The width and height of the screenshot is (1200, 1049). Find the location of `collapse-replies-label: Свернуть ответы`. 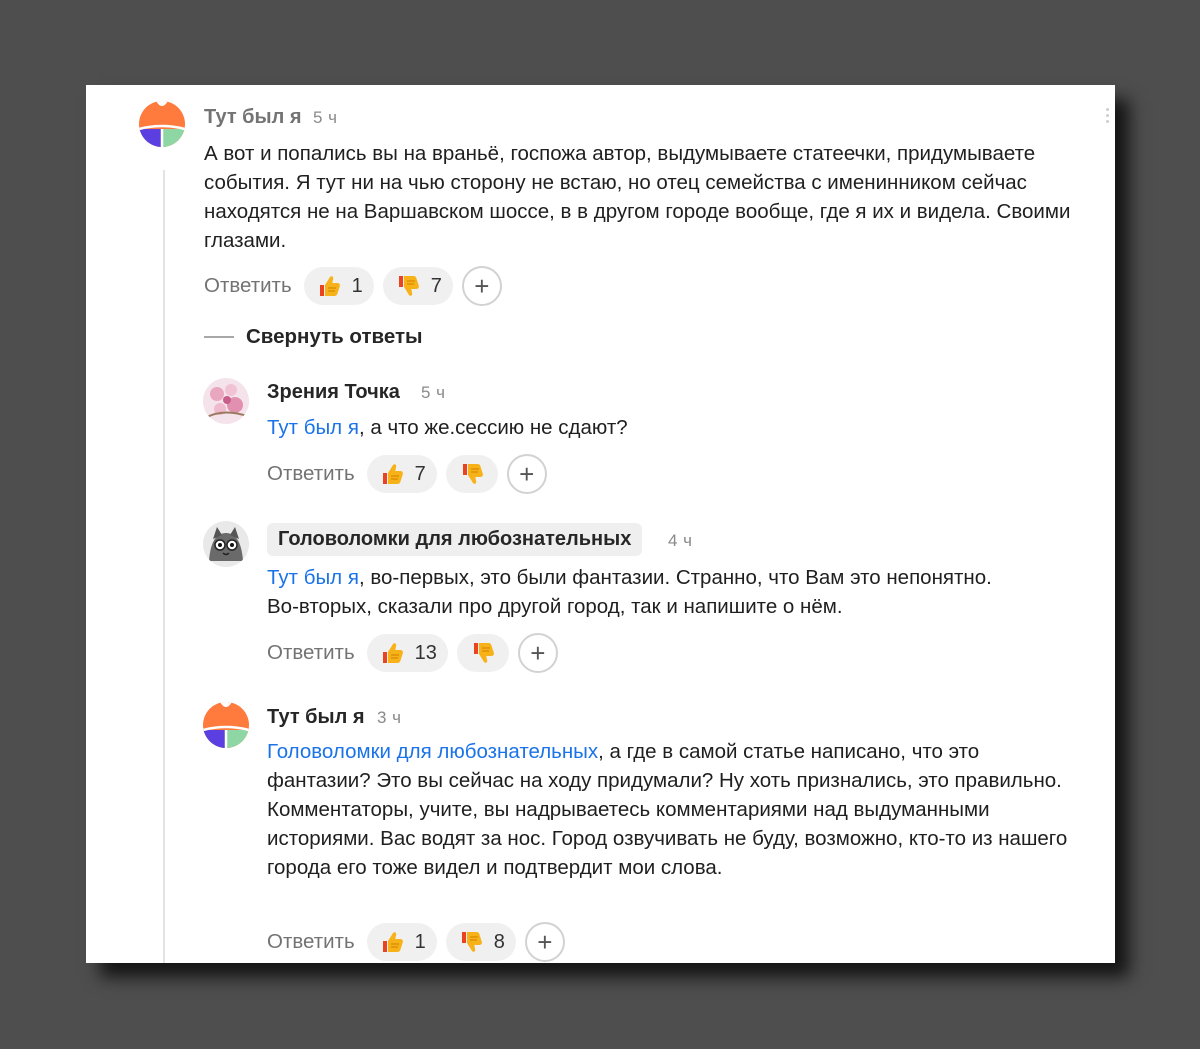

collapse-replies-label: Свернуть ответы is located at coordinates (334, 336).